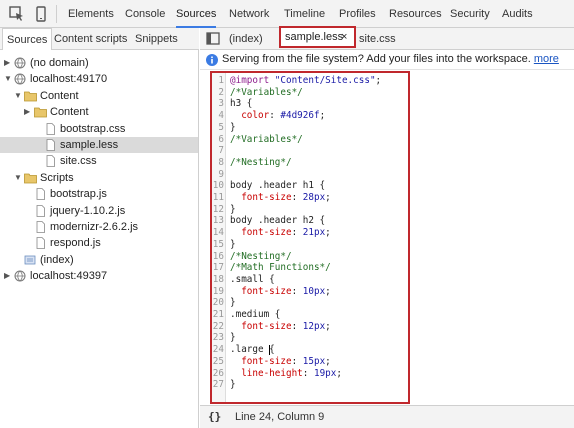  What do you see at coordinates (20, 63) in the screenshot?
I see `cloud-icon` at bounding box center [20, 63].